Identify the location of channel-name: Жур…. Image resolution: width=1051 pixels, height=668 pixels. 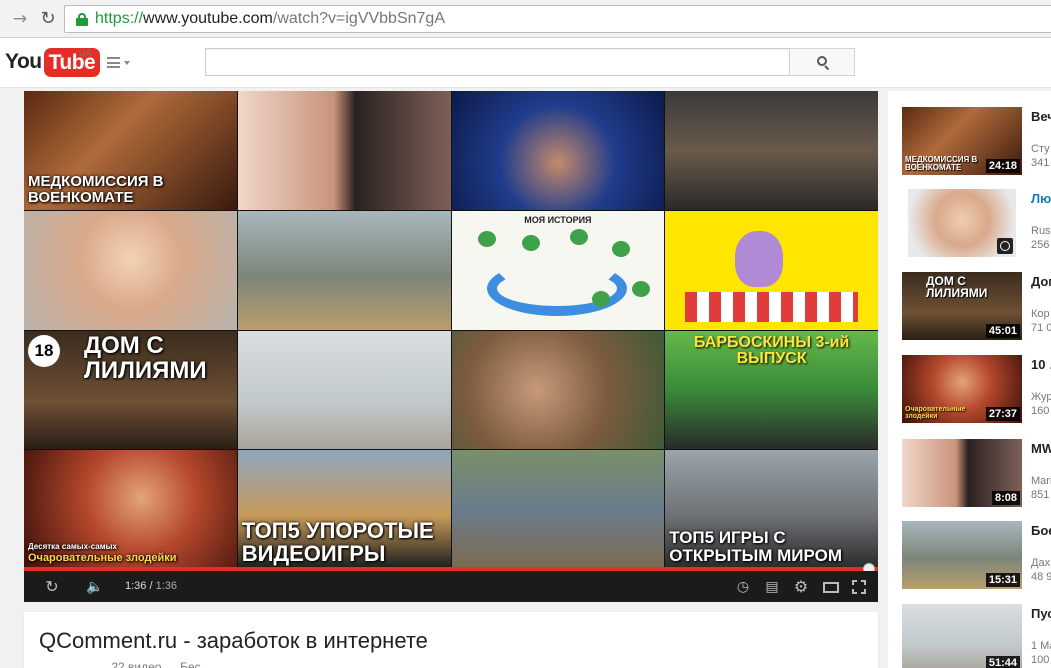
(1041, 397).